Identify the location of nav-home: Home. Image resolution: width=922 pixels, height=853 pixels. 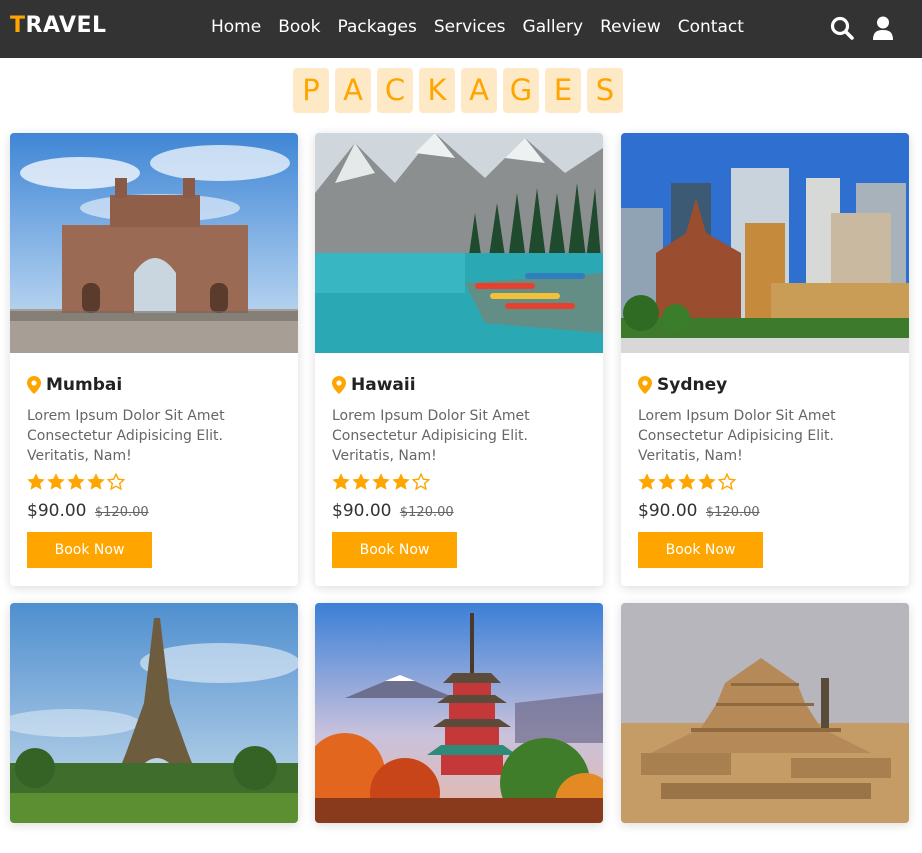
(236, 28).